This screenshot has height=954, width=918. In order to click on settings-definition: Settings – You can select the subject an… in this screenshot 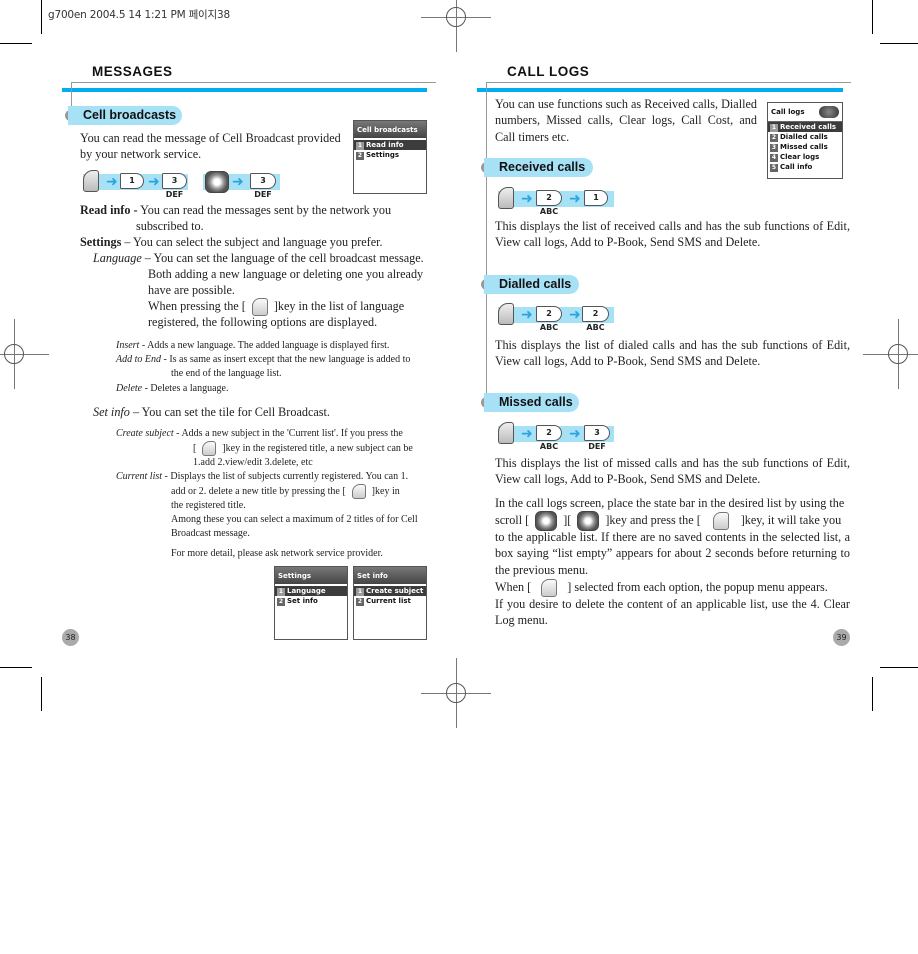, I will do `click(231, 242)`.